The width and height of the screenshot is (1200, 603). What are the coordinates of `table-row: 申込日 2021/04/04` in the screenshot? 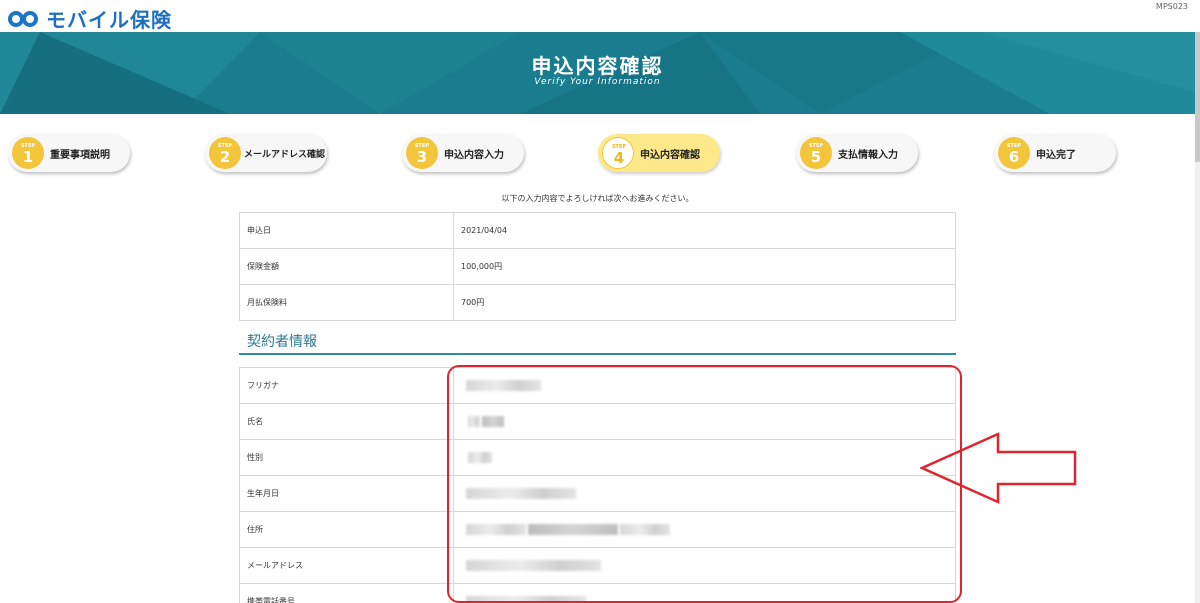 It's located at (597, 231).